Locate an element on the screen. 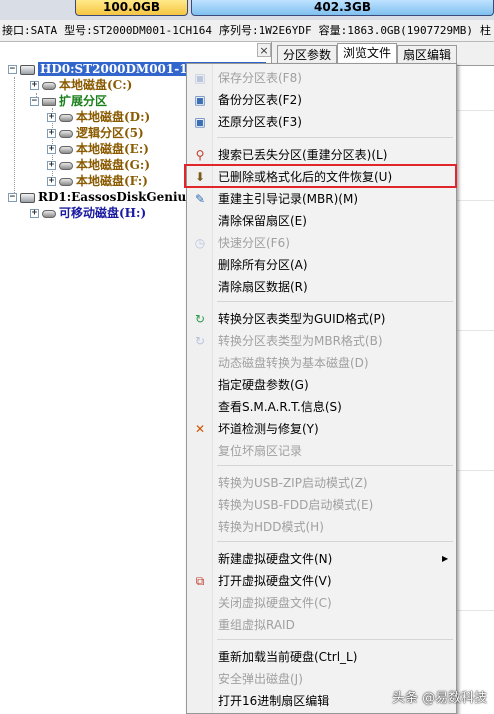  menu-item-label: 关闭虚拟硬盘文件(C) is located at coordinates (275, 603).